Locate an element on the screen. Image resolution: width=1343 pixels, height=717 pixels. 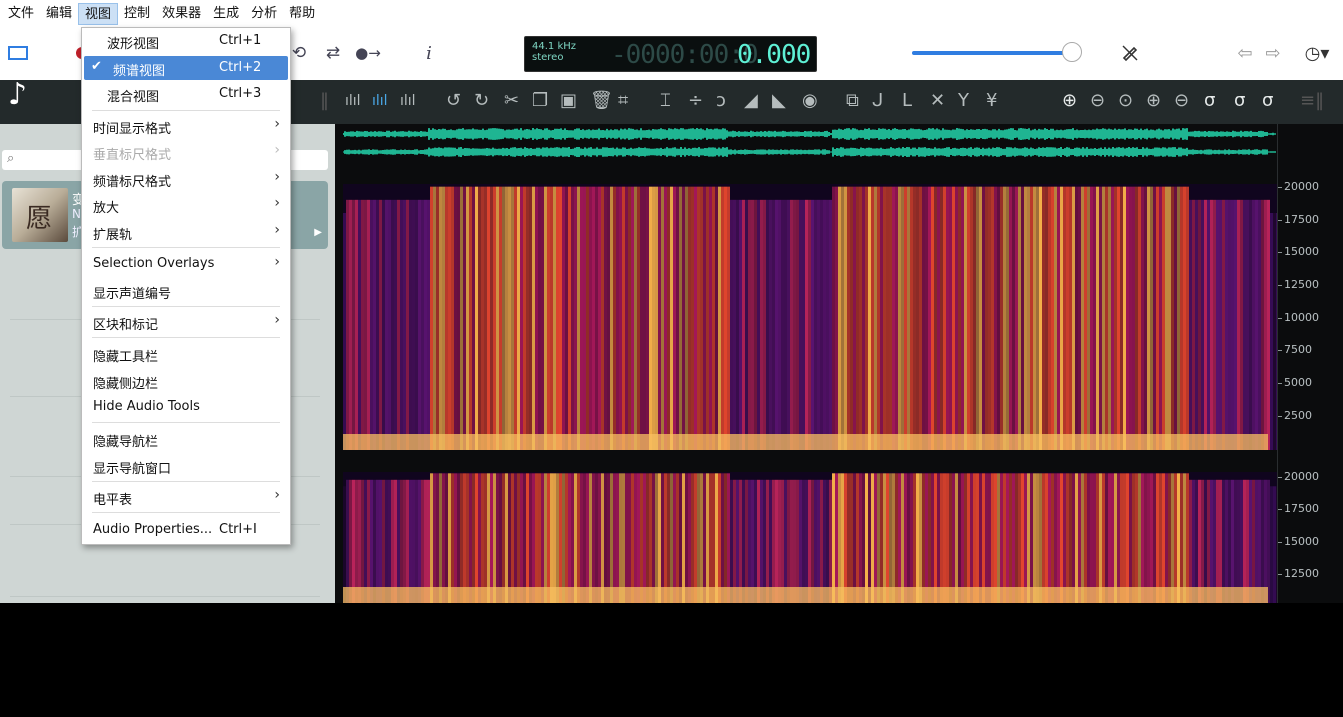
split-channel-icon: ¥ is located at coordinates (991, 101).